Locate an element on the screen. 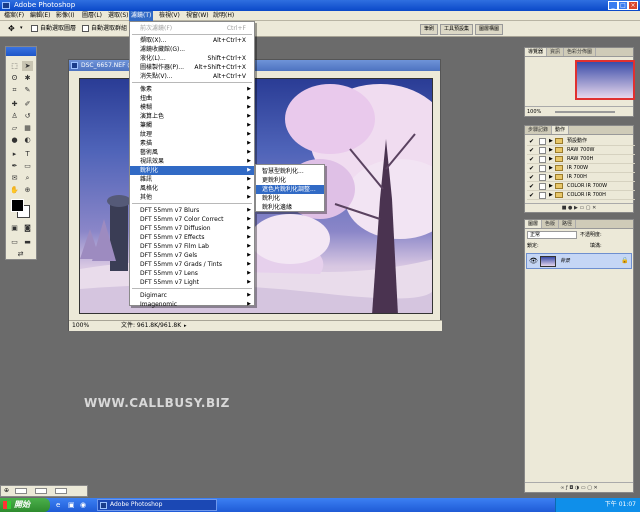 Image resolution: width=640 pixels, height=512 pixels. filter-menu-item: 圖樣製作器(P)... Alt+Shift+Ctrl+X is located at coordinates (192, 67).